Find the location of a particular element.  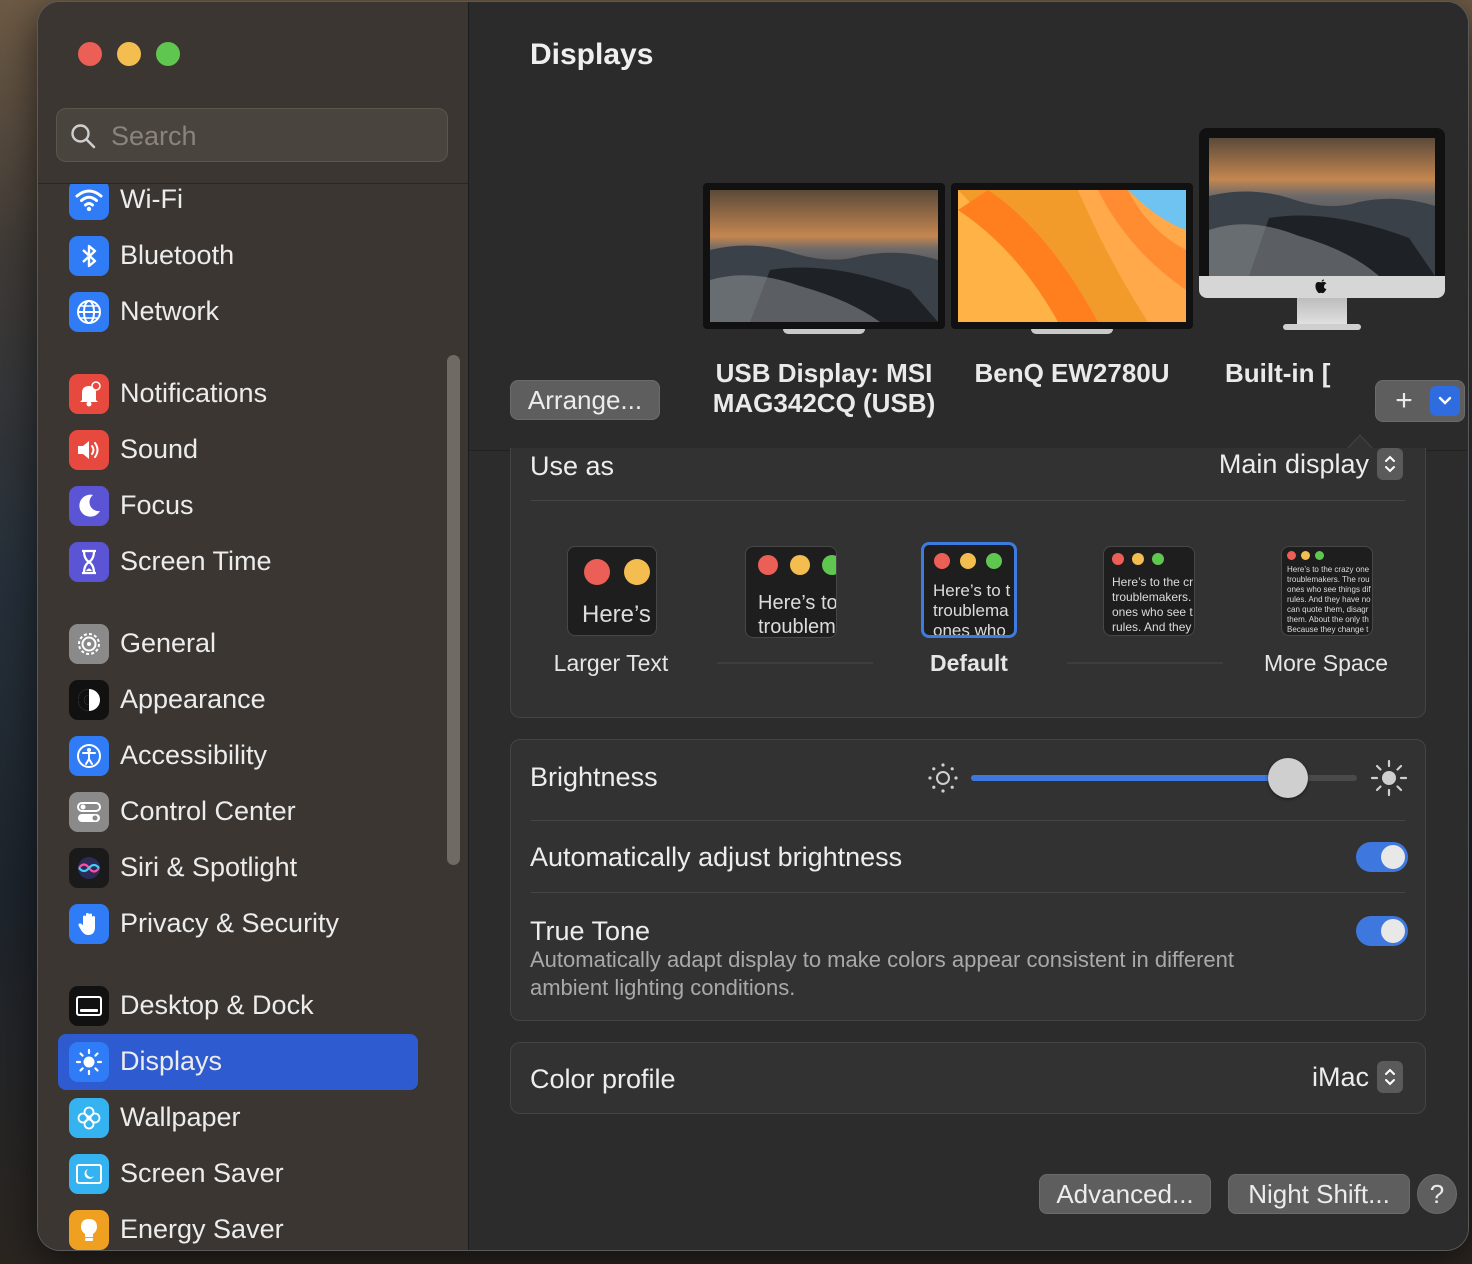

sidebar-item-screen-saver: Screen Saver is located at coordinates (238, 1174).